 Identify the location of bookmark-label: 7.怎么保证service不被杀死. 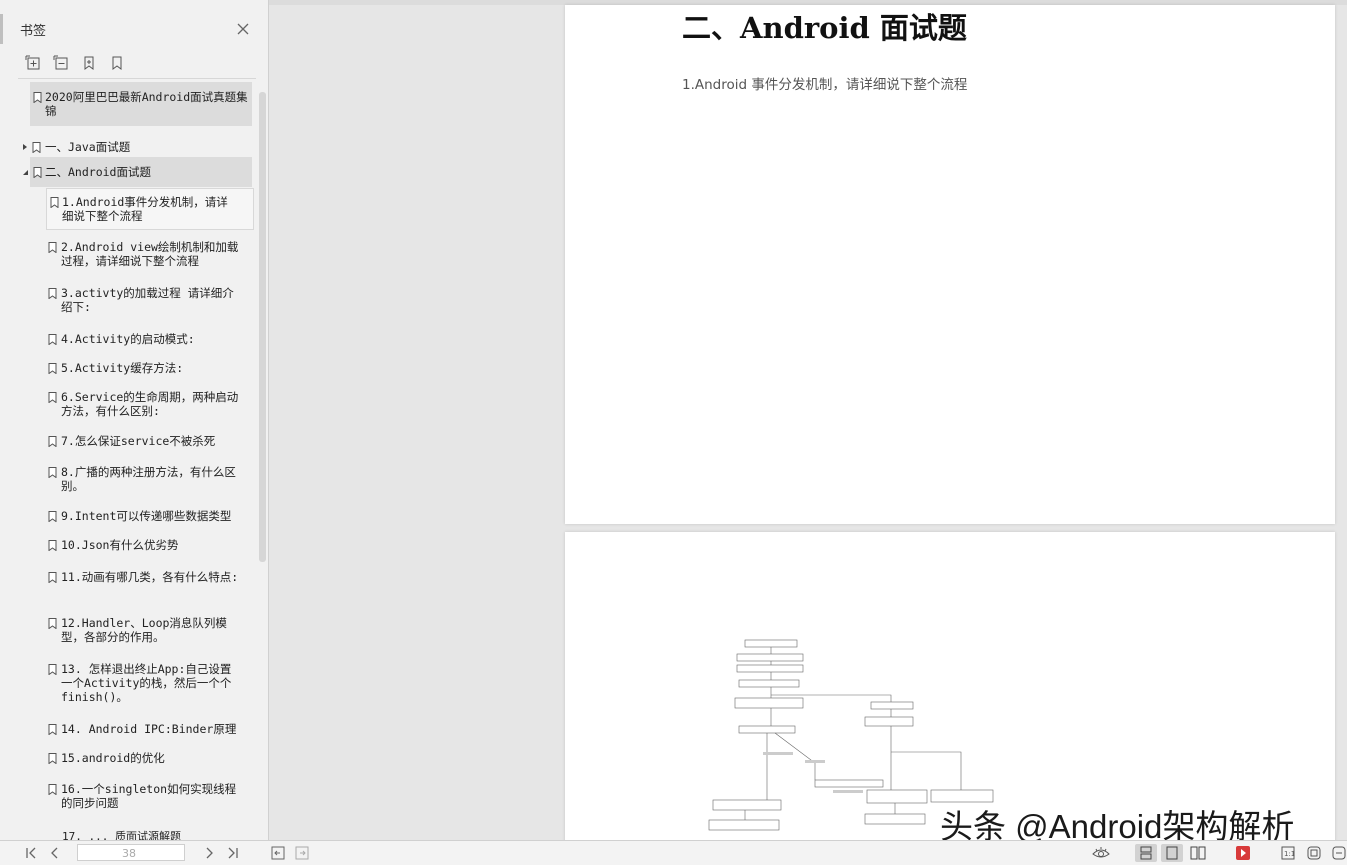
(138, 441).